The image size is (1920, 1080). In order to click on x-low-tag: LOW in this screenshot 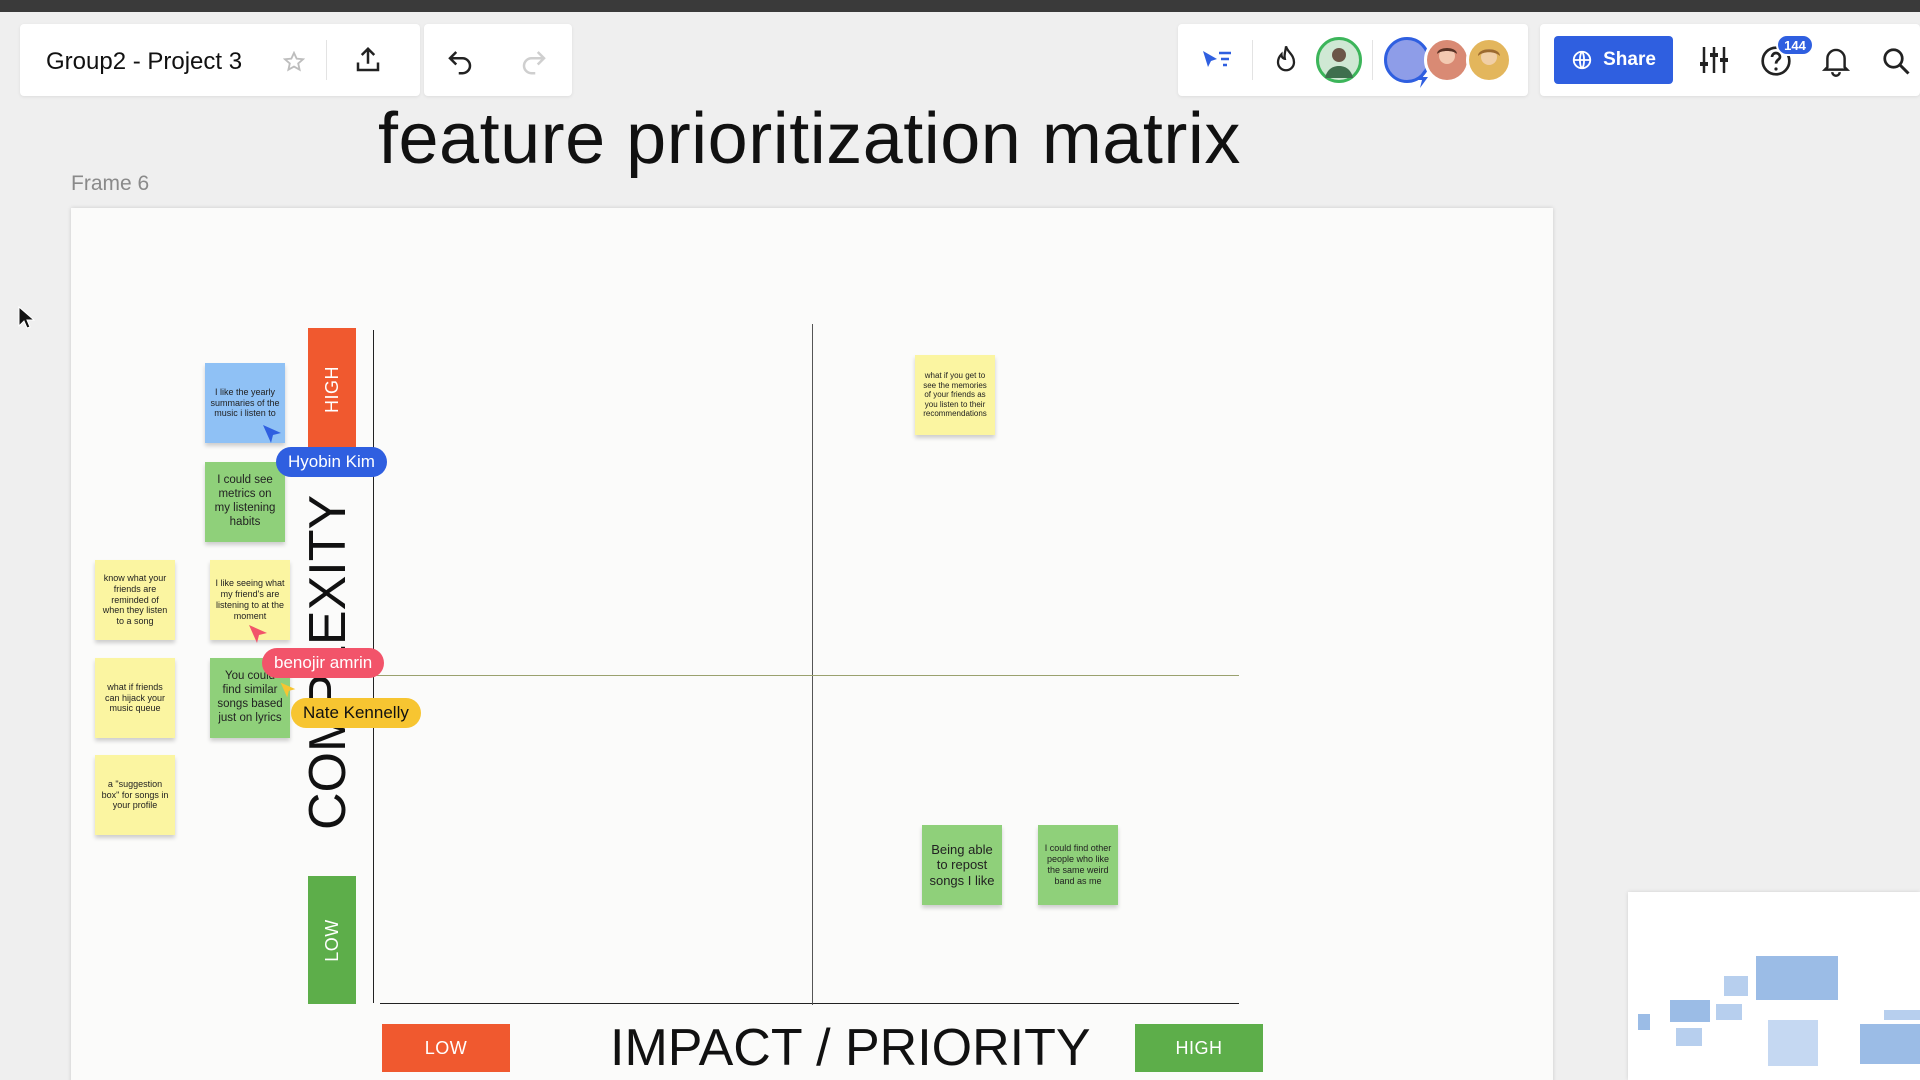, I will do `click(446, 1048)`.